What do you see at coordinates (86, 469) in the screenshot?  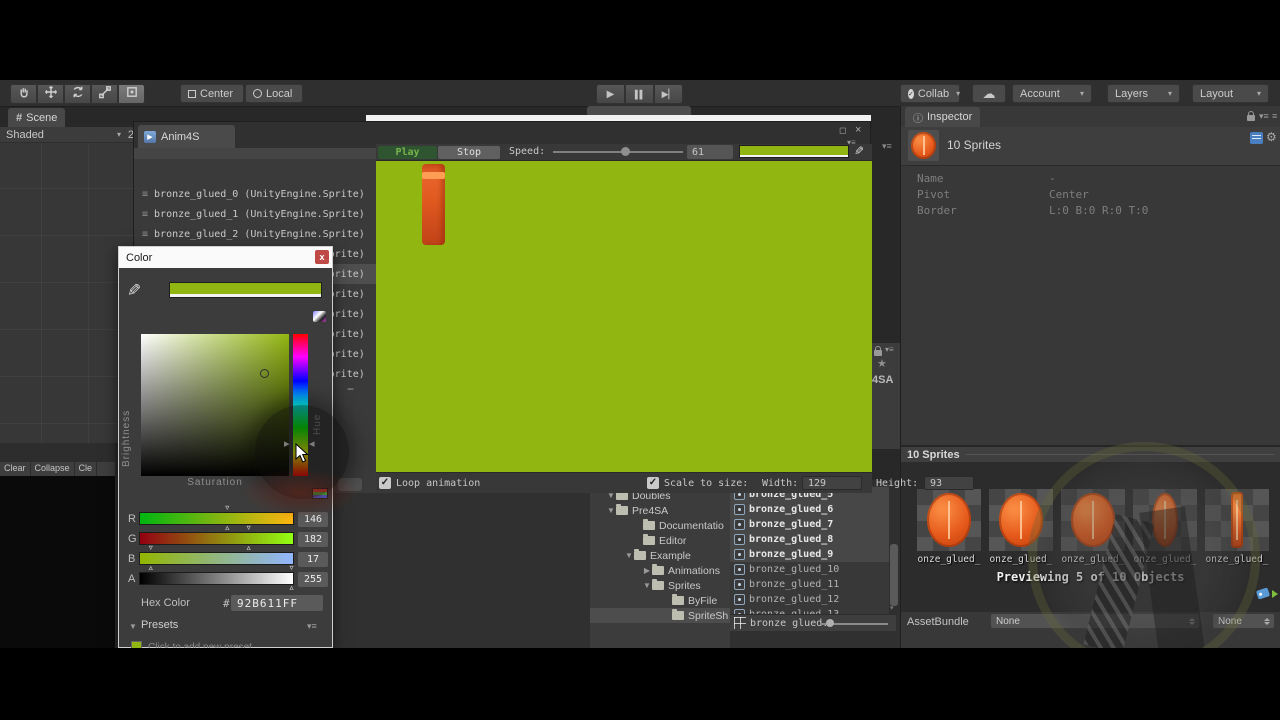 I see `console-clear-on-play-button: Cle` at bounding box center [86, 469].